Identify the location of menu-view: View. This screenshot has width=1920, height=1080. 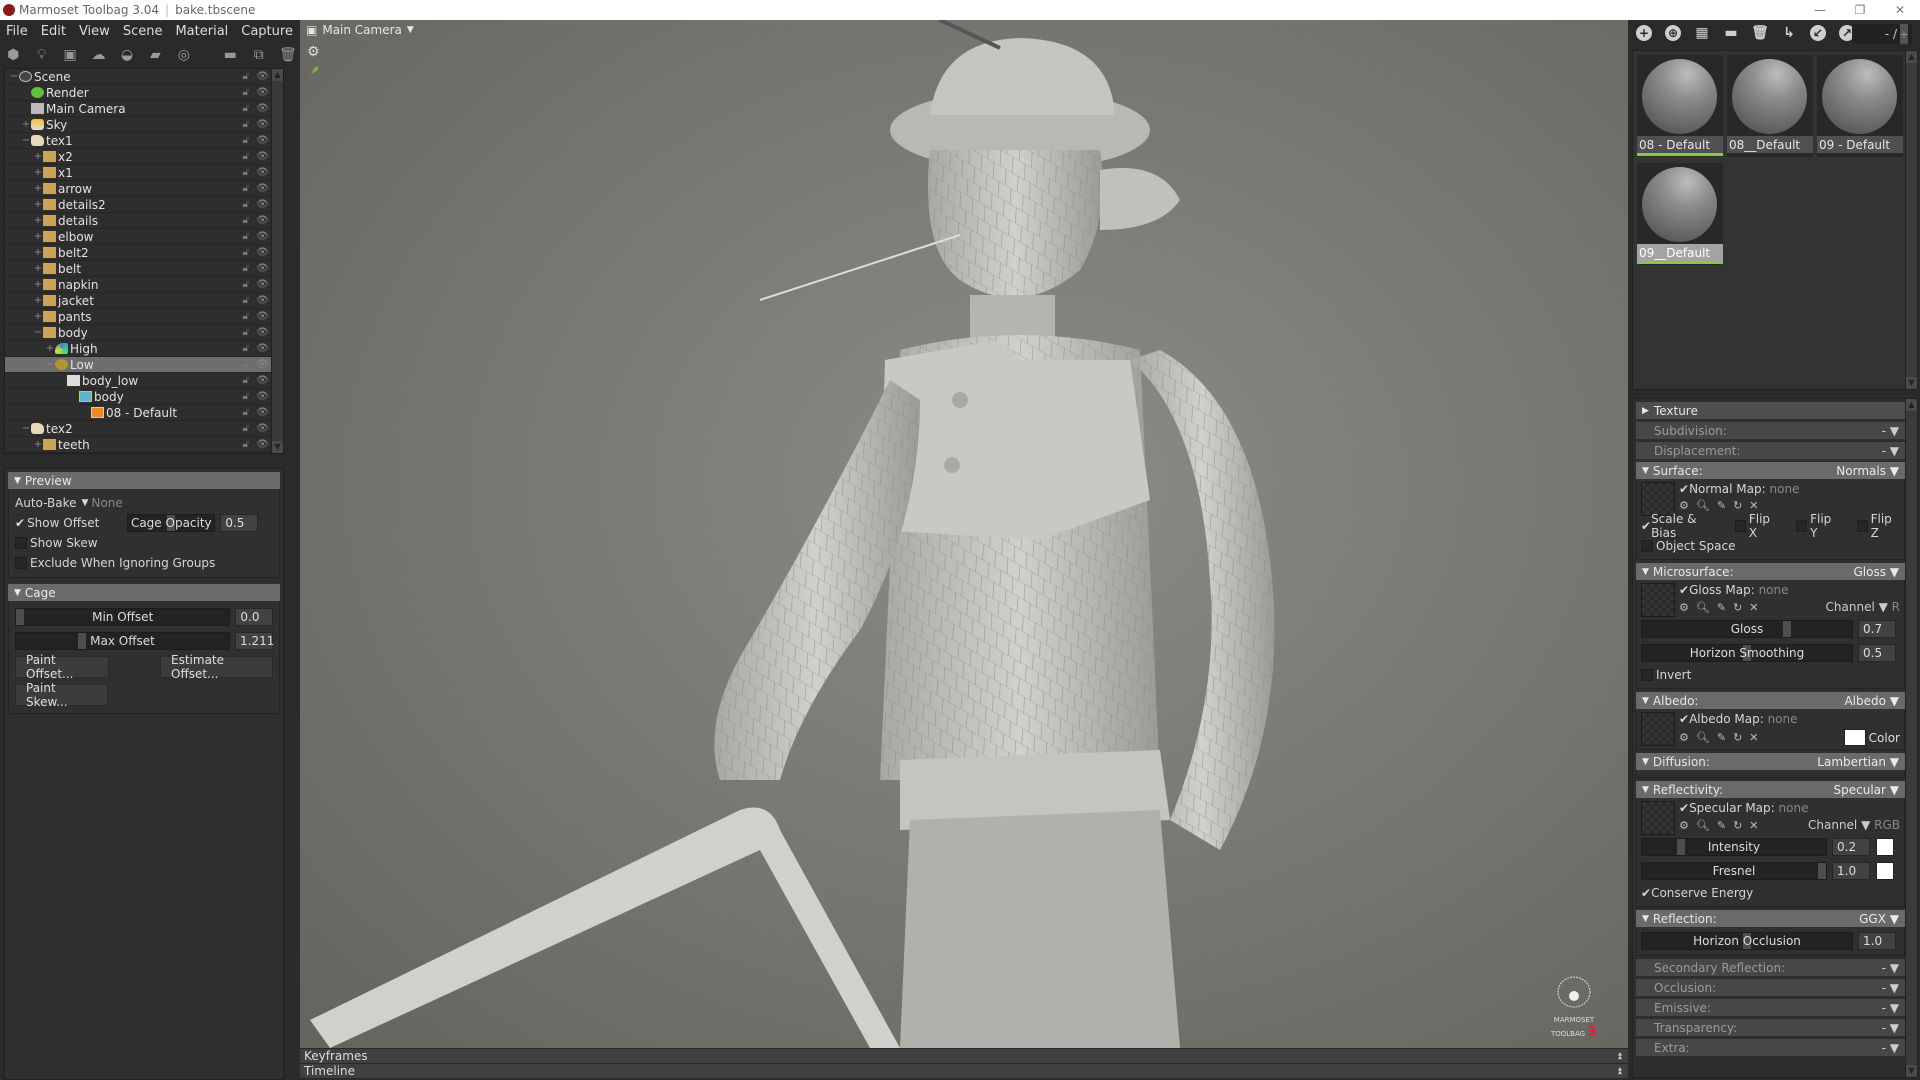
(94, 31).